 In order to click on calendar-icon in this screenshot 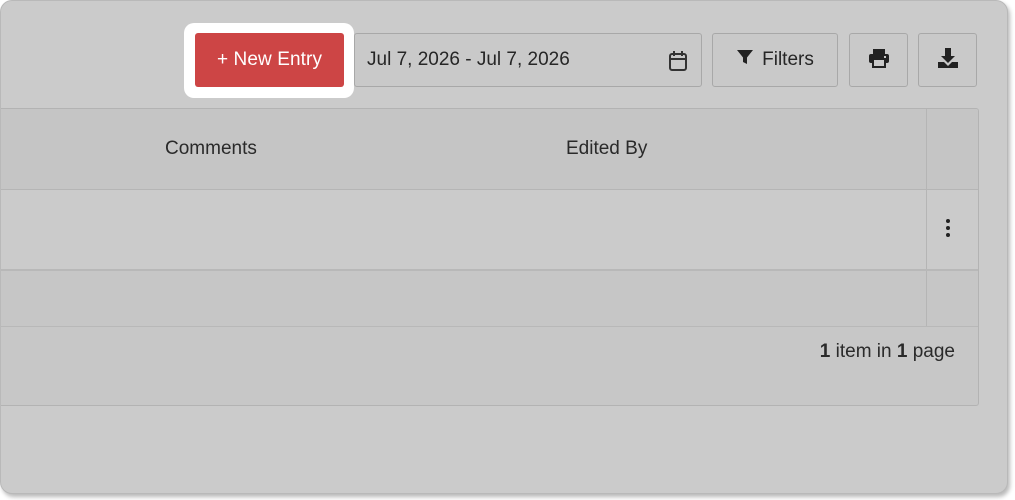, I will do `click(678, 61)`.